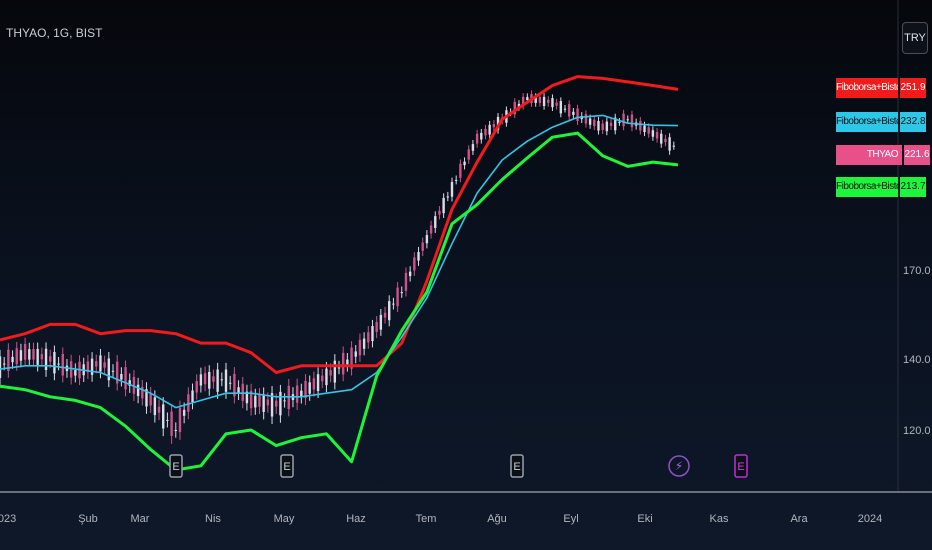 The width and height of the screenshot is (932, 550). Describe the element at coordinates (88, 519) in the screenshot. I see `x-tick-label: Şub` at that location.